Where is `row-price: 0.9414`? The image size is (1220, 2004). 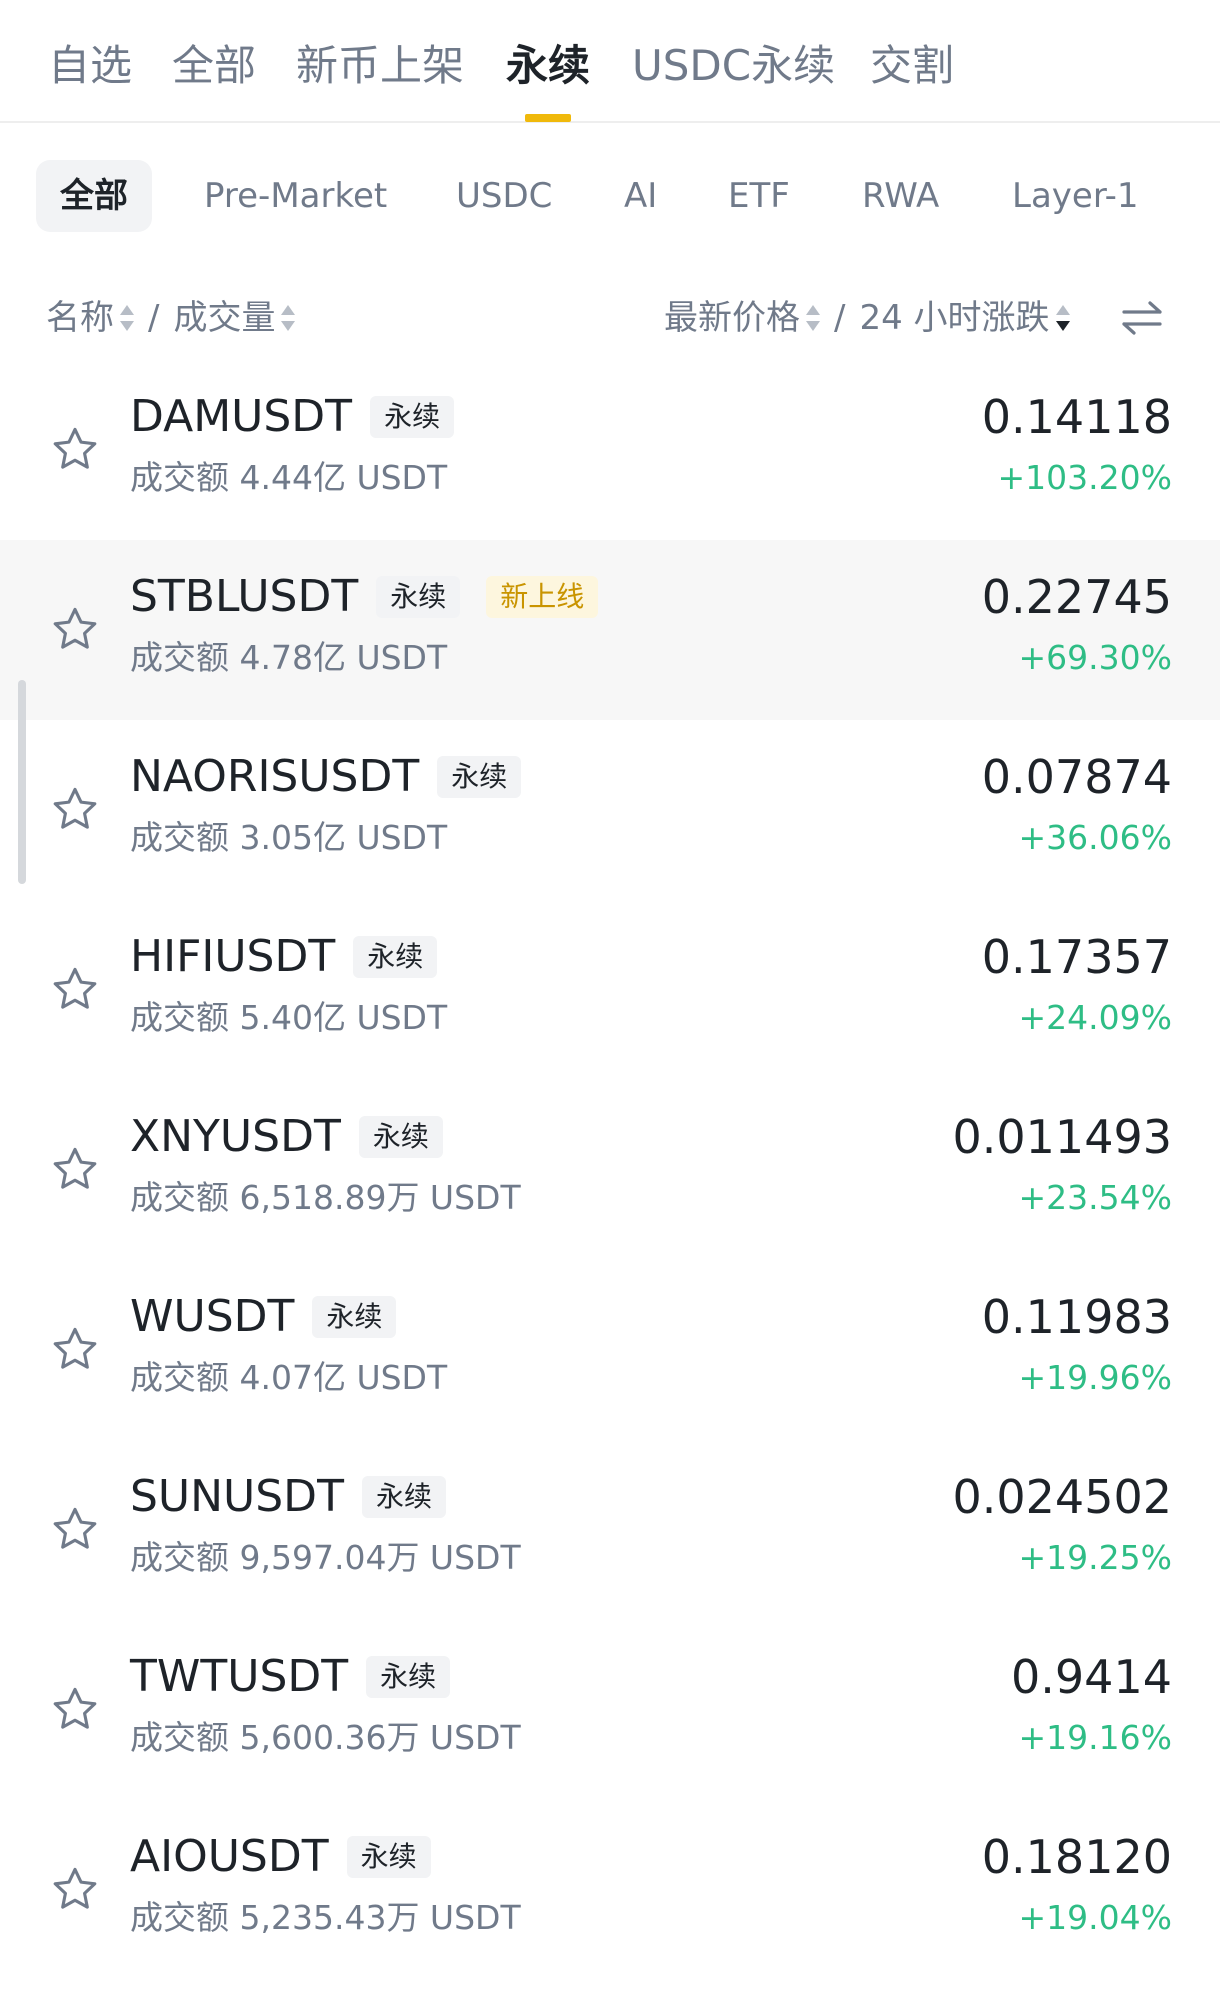 row-price: 0.9414 is located at coordinates (1091, 1677).